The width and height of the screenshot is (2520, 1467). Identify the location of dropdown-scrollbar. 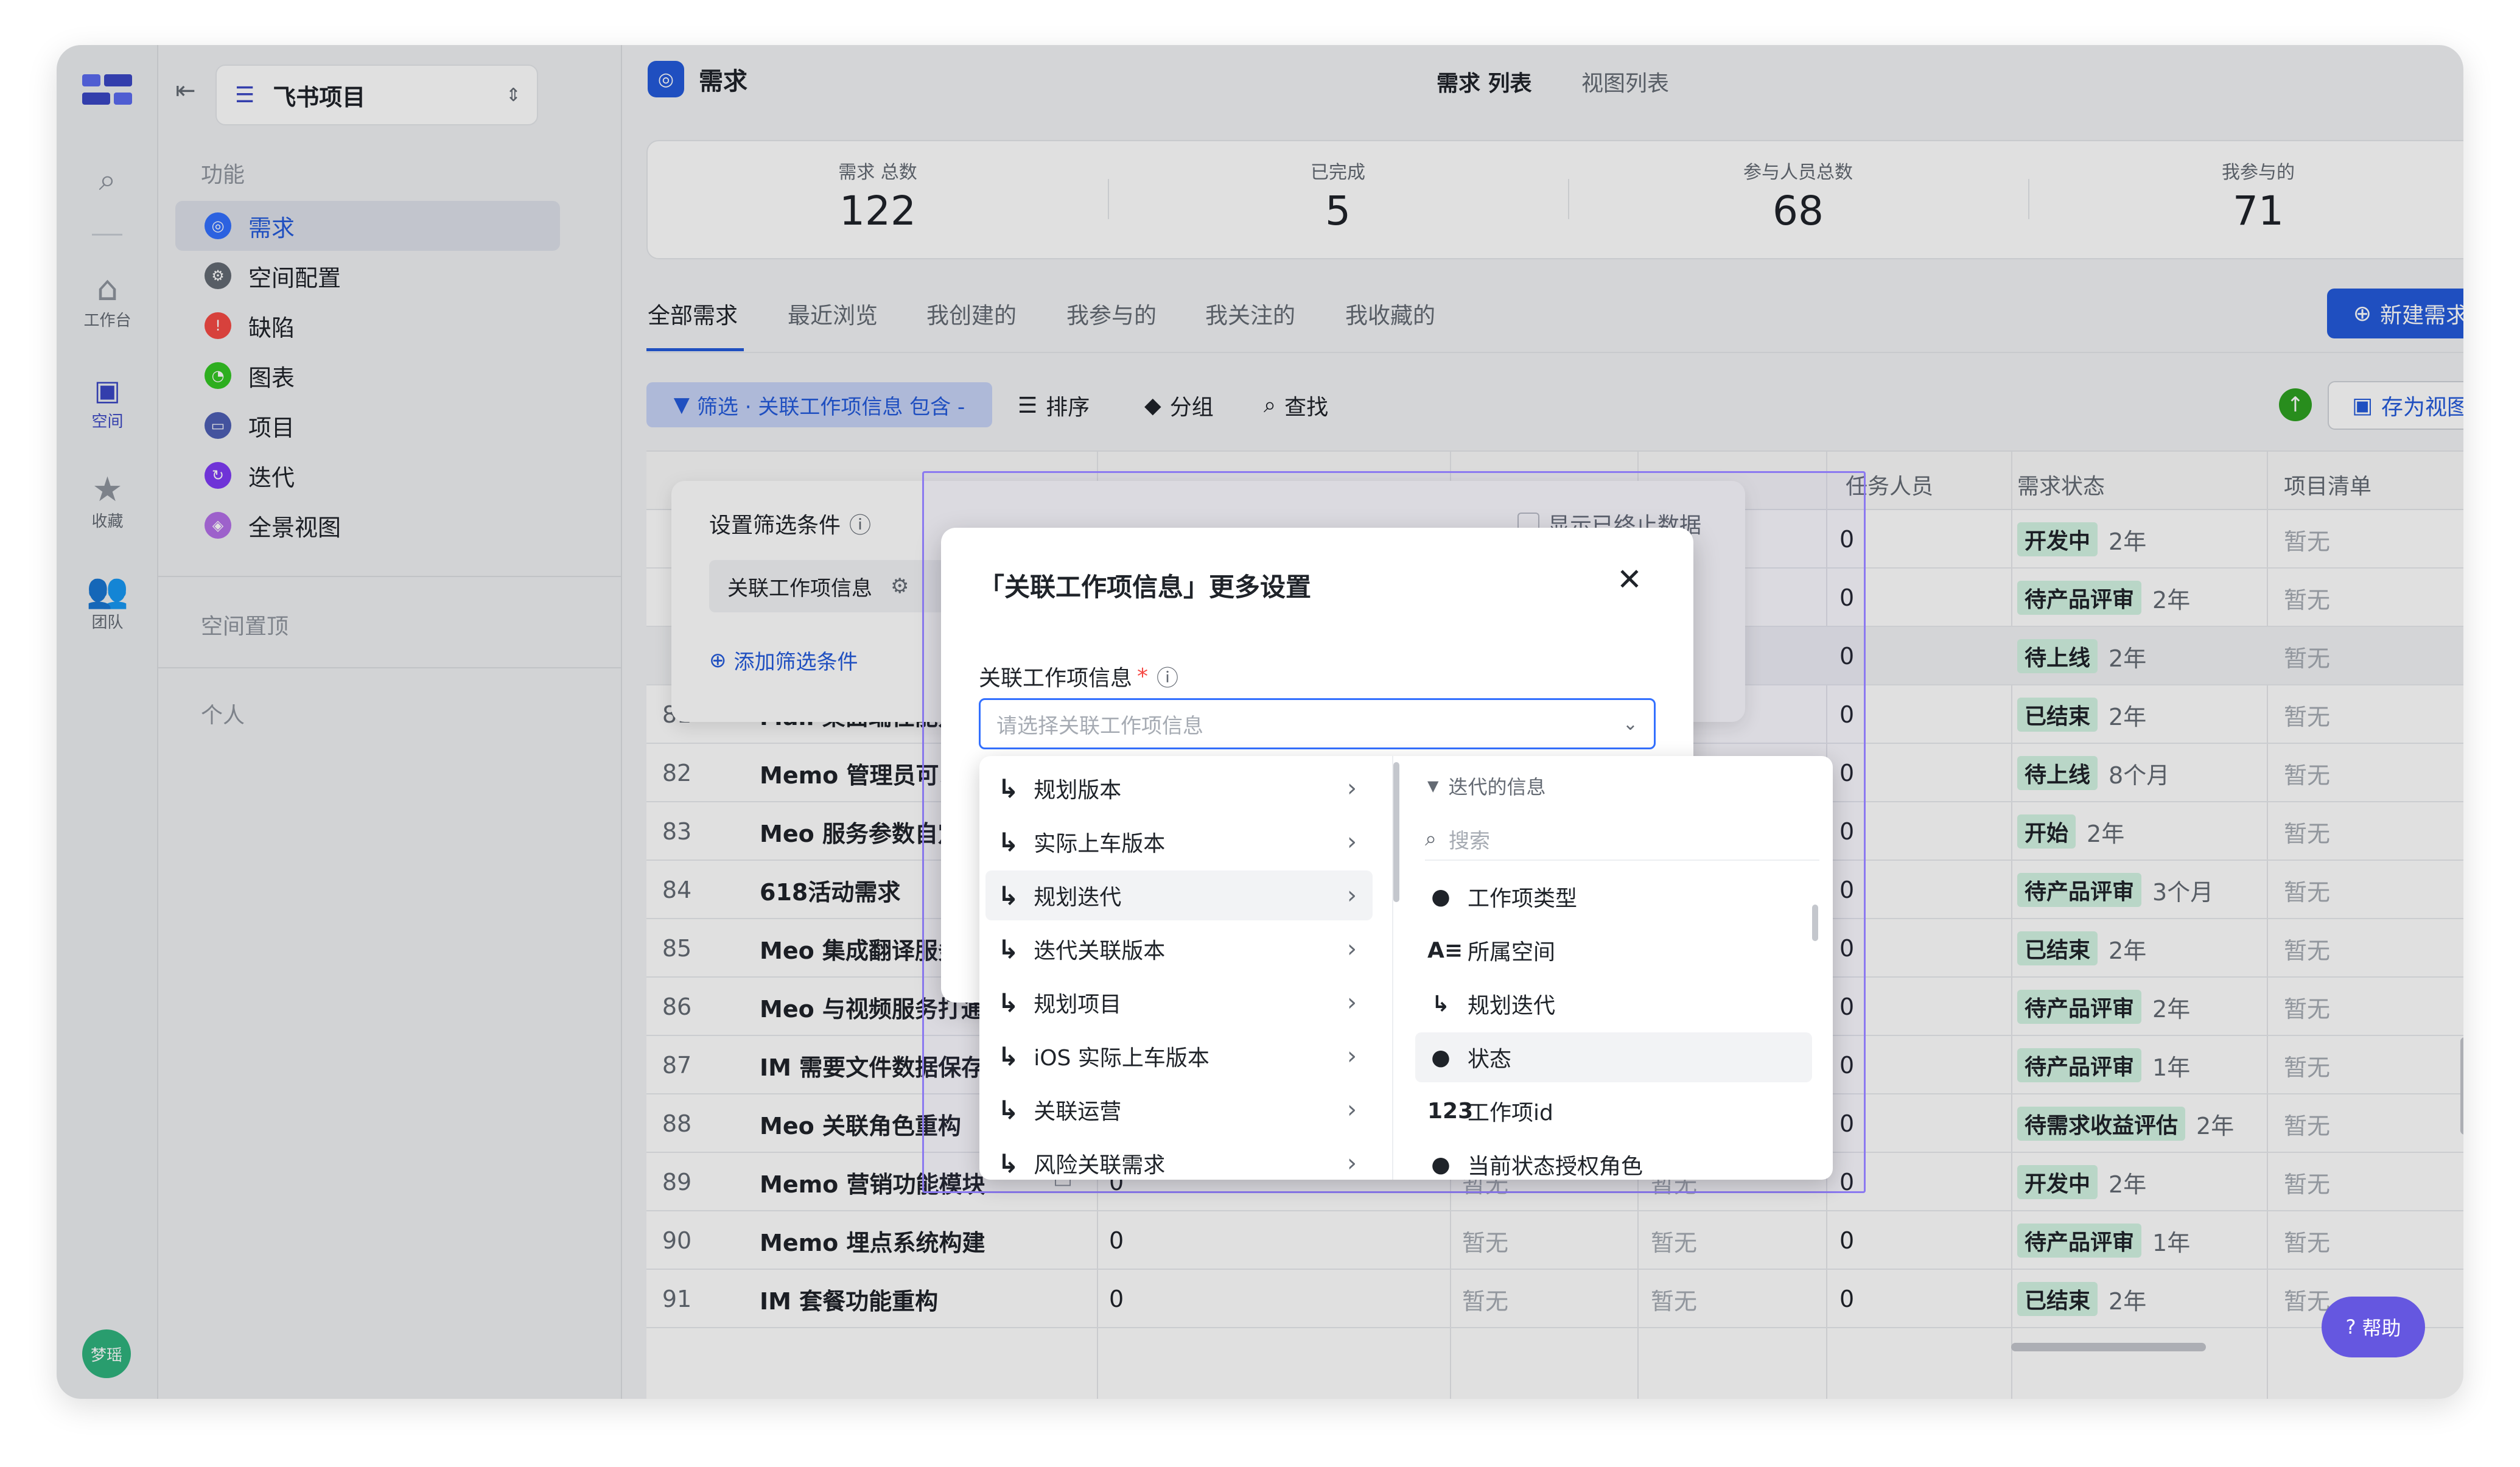
(1396, 832).